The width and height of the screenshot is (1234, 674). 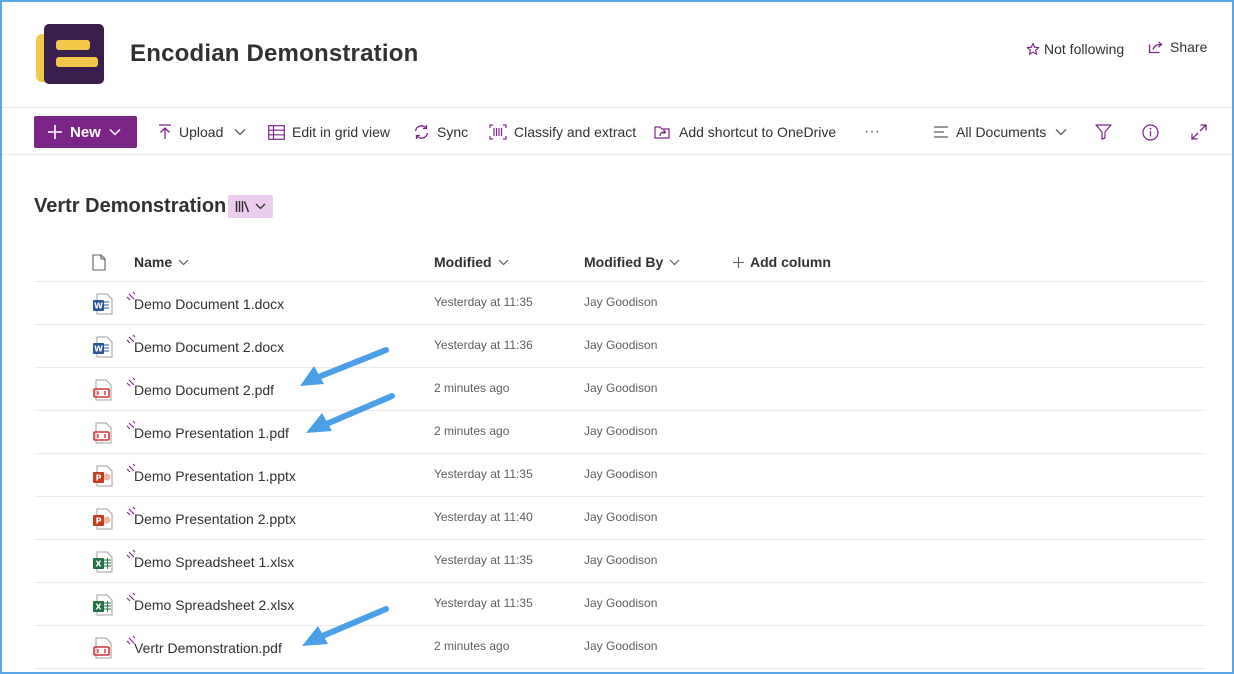 What do you see at coordinates (483, 517) in the screenshot?
I see `file-modified: Yesterday at 11:40` at bounding box center [483, 517].